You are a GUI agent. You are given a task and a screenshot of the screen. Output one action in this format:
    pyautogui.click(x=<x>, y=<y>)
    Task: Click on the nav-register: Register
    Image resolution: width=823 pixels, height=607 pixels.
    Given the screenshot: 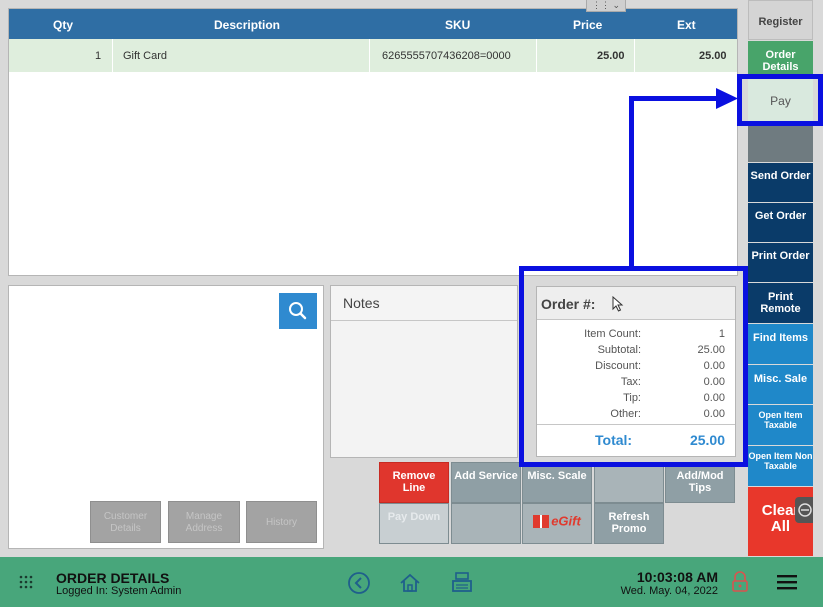 What is the action you would take?
    pyautogui.click(x=780, y=20)
    